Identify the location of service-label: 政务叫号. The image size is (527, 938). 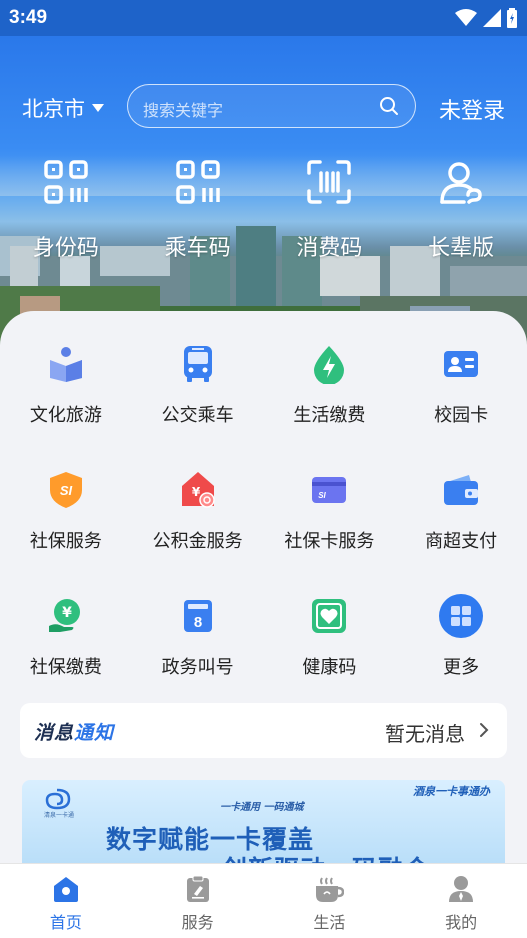
(197, 667).